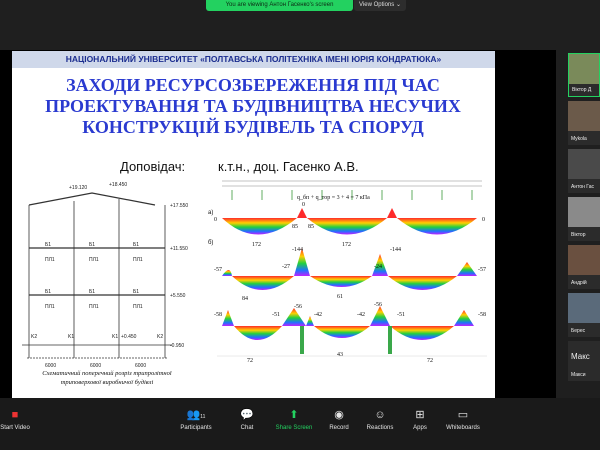  I want to click on title-line: ПРОЕКТУВАННЯ ТА БУДІВНИЦТВА НЕСУЧИХ, so click(253, 106).